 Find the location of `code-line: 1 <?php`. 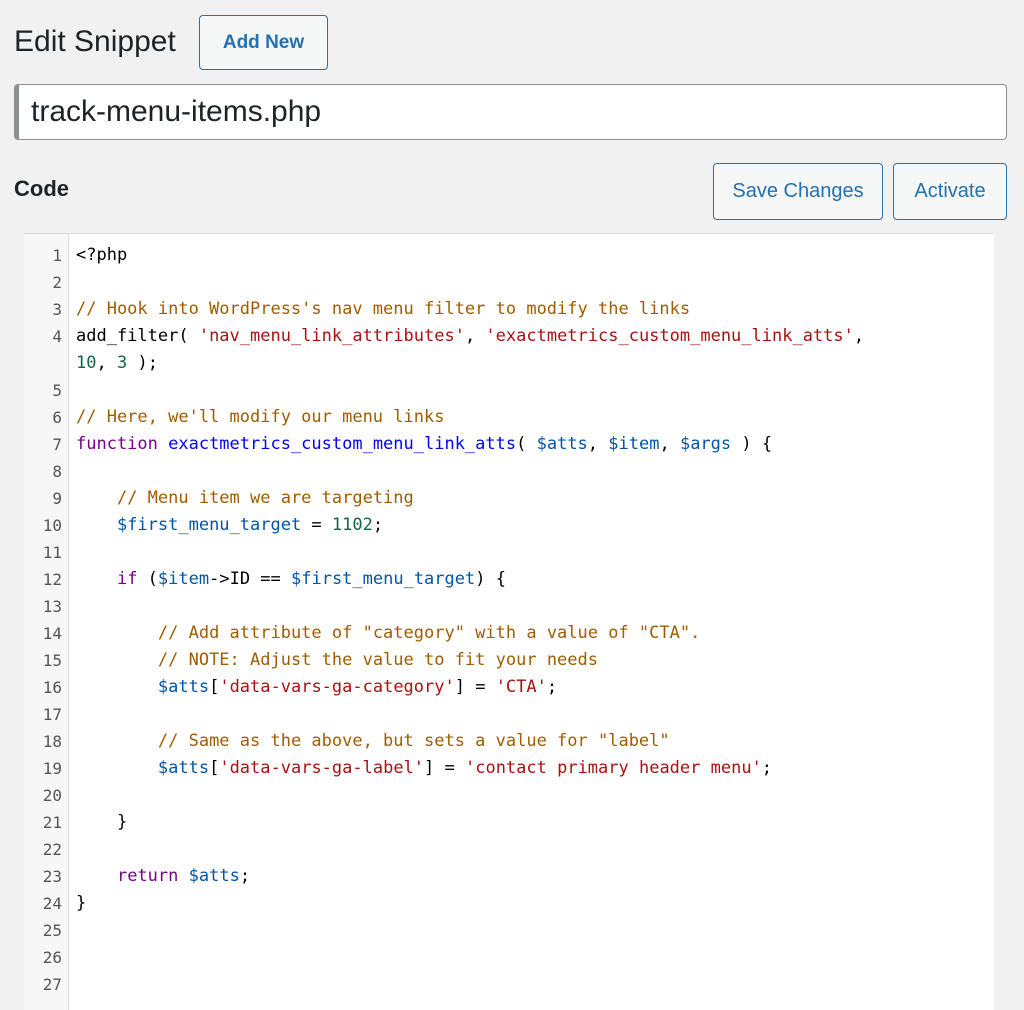

code-line: 1 <?php is located at coordinates (509, 255).